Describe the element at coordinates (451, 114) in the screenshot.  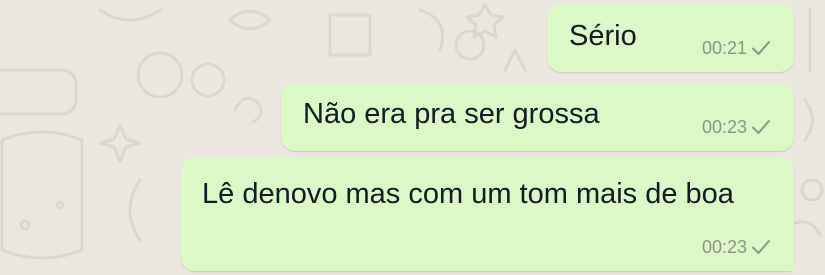
I see `message-text: Não era pra ser grossa` at that location.